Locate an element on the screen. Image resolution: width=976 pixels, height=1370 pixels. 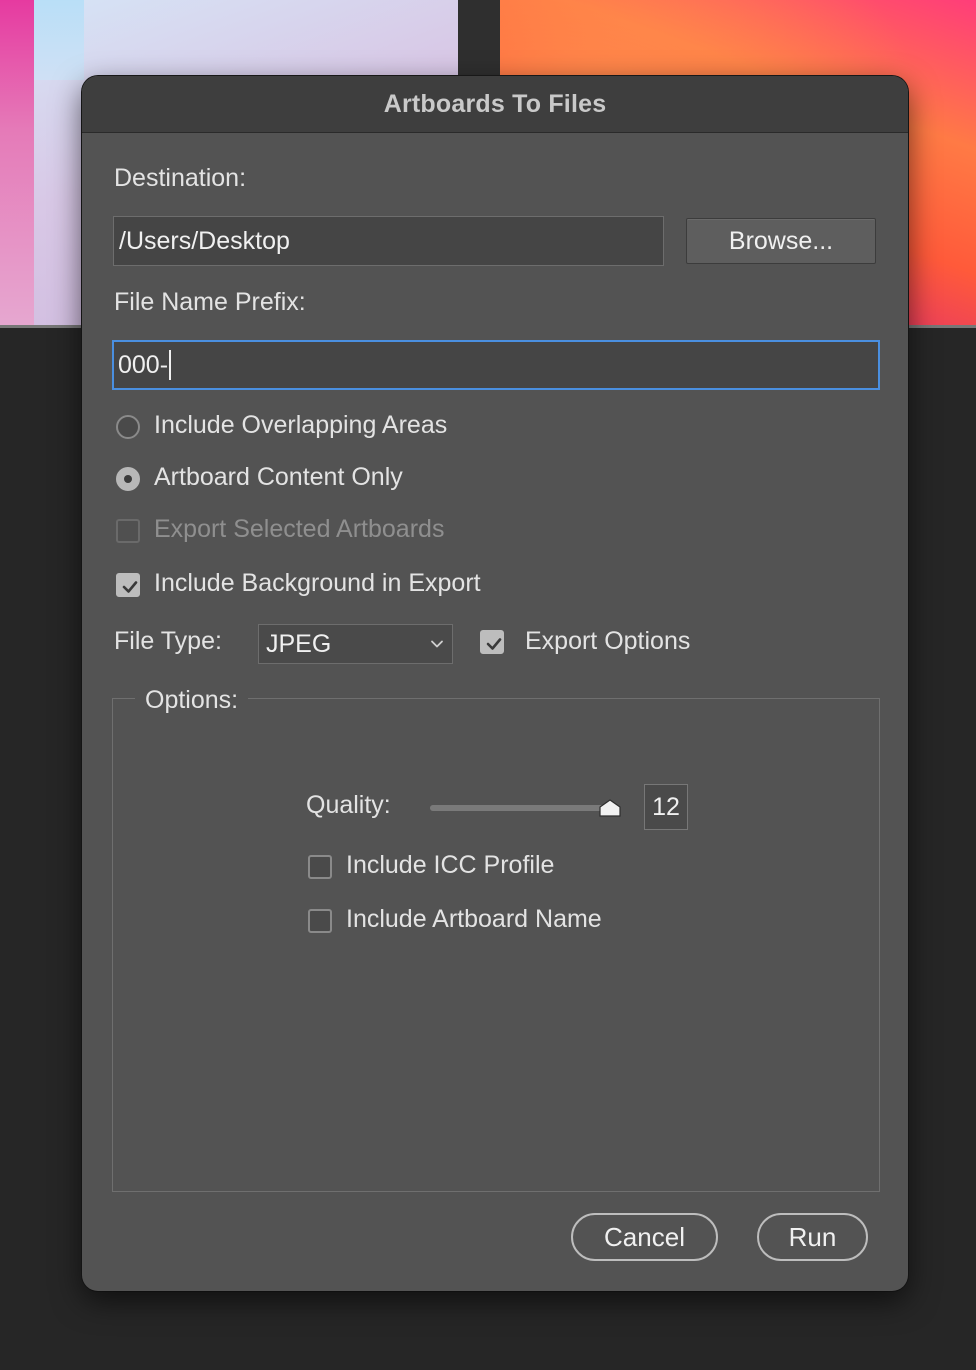
include-icc-profile-label: Include ICC Profile is located at coordinates (450, 865).